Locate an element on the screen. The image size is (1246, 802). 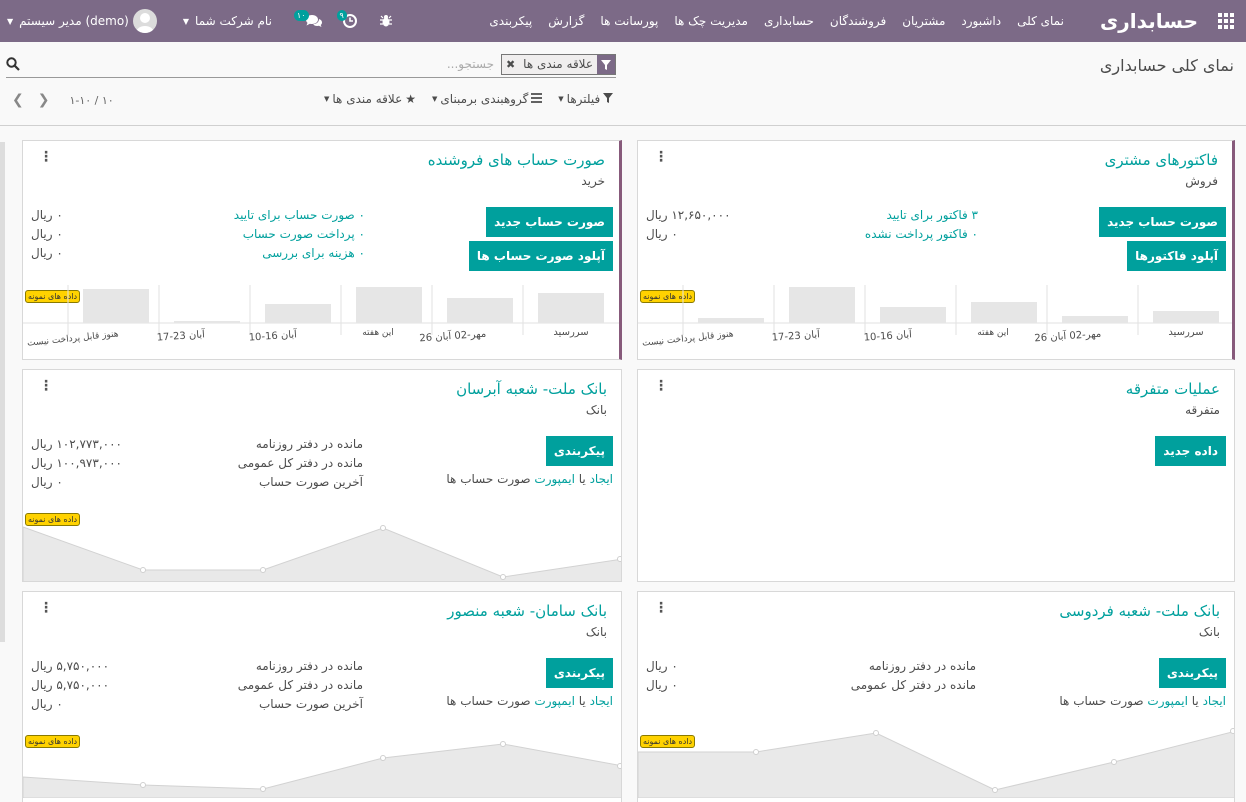
groupby-button: گروهبندی برمبنای ▼ is located at coordinates (487, 99).